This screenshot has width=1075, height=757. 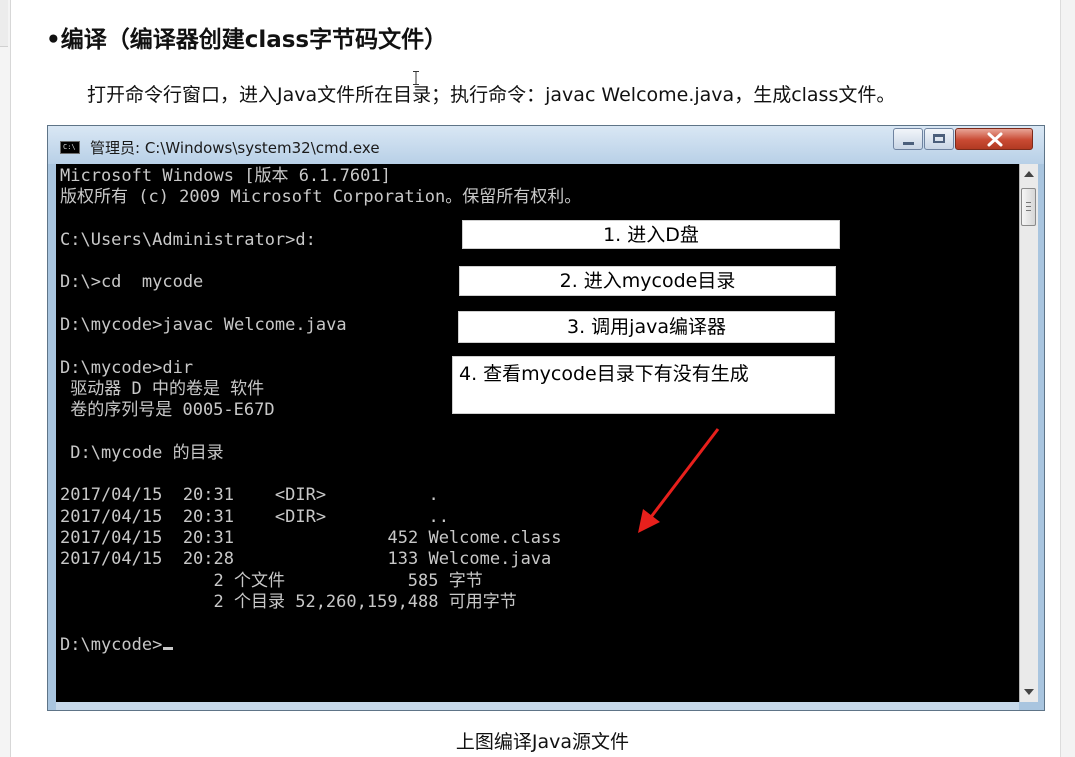 I want to click on text-cursor-icon, so click(x=416, y=78).